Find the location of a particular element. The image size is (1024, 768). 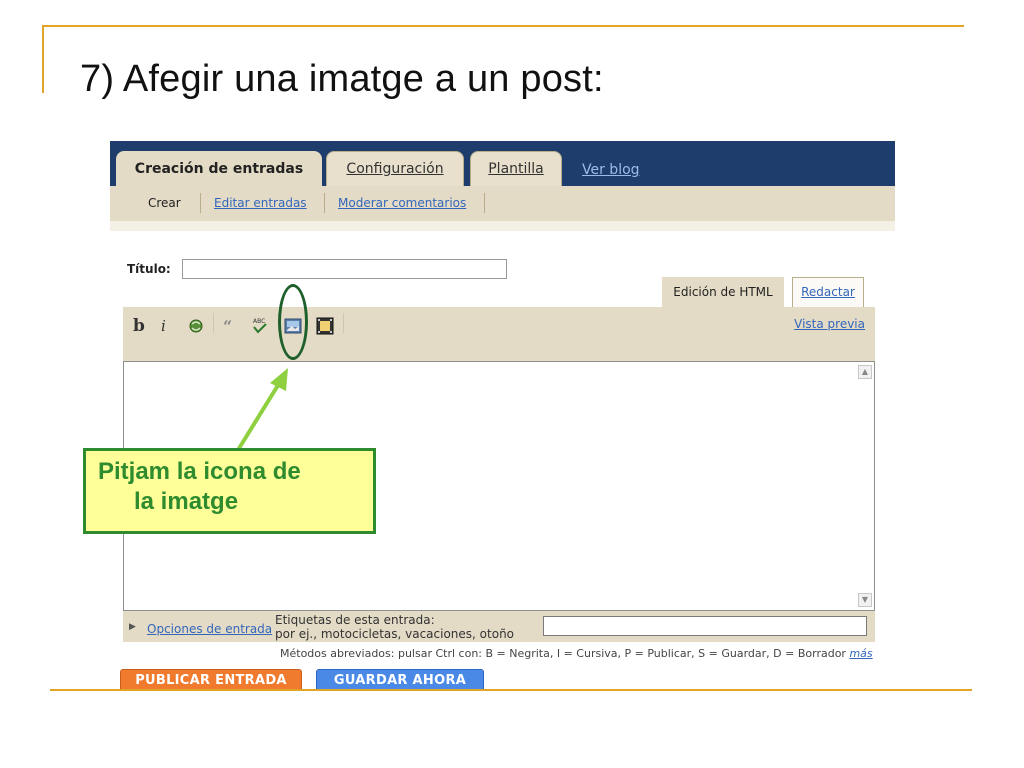

slide-bottom-rule is located at coordinates (511, 690).